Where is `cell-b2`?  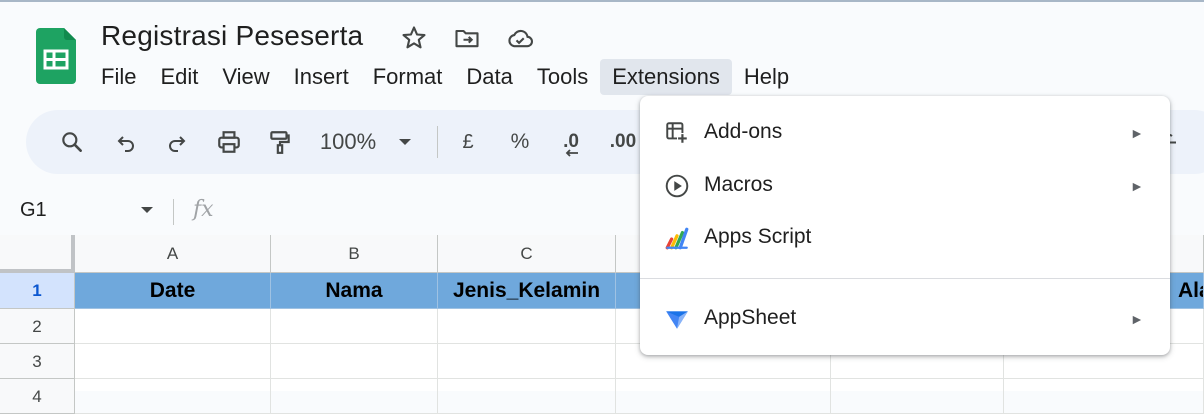 cell-b2 is located at coordinates (354, 326).